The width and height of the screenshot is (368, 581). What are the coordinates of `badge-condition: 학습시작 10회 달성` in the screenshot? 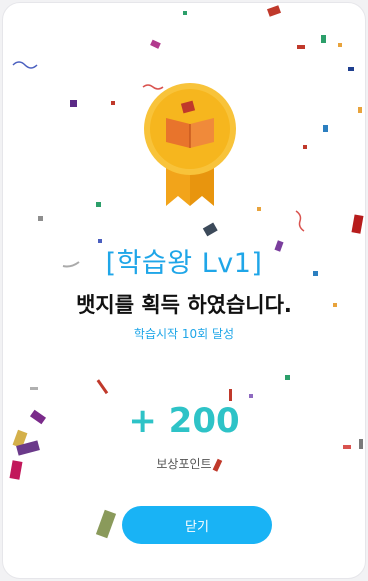 It's located at (184, 334).